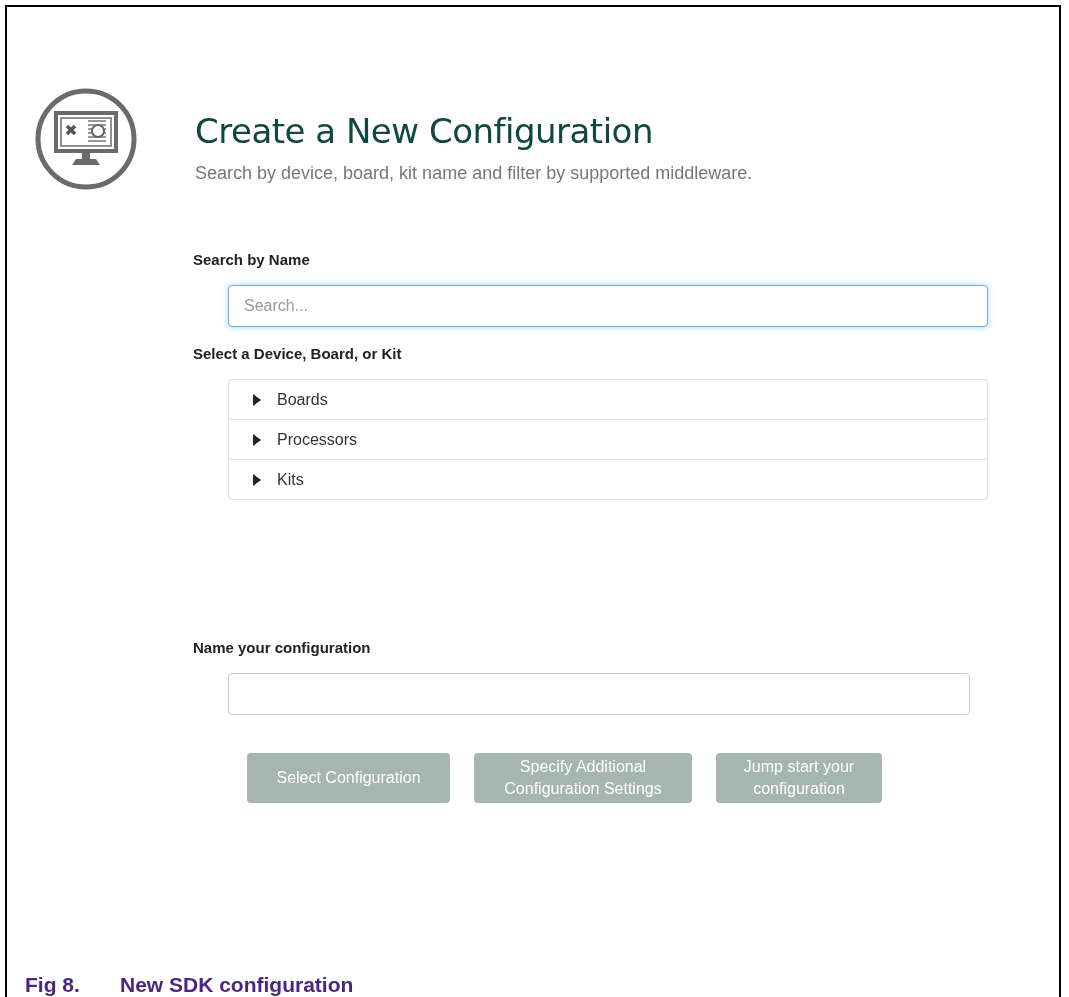 This screenshot has height=997, width=1069. What do you see at coordinates (290, 479) in the screenshot?
I see `tree-item-label: Kits` at bounding box center [290, 479].